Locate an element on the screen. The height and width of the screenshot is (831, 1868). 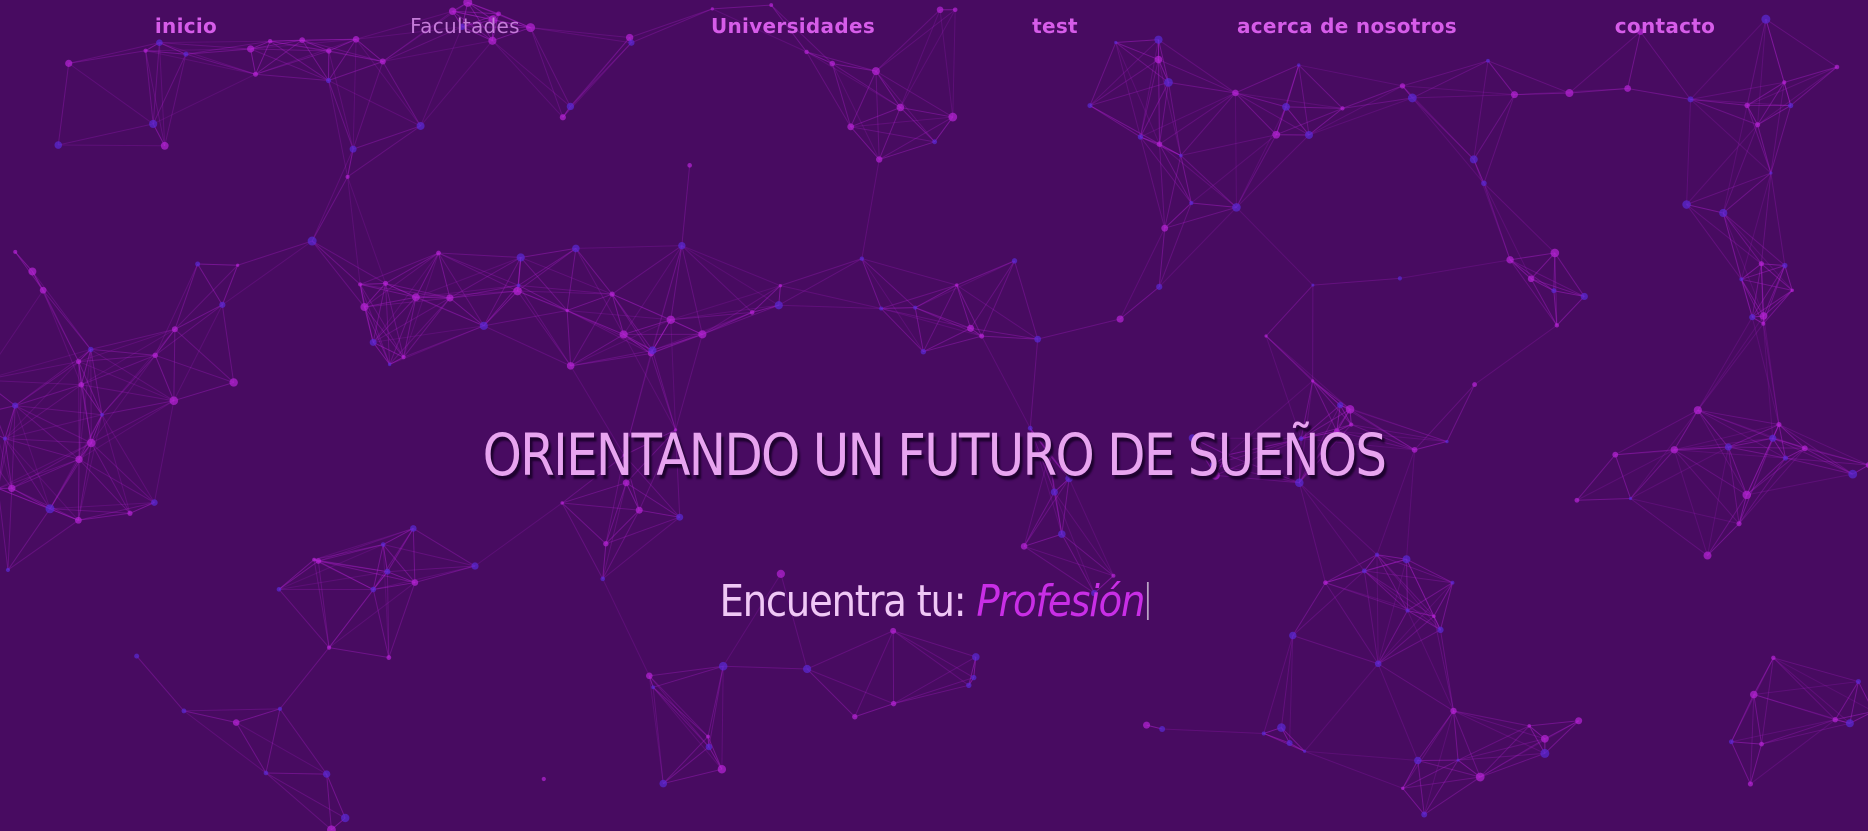
hero-title: ORIENTANDO UN FUTURO DE SUEÑOS is located at coordinates (934, 455).